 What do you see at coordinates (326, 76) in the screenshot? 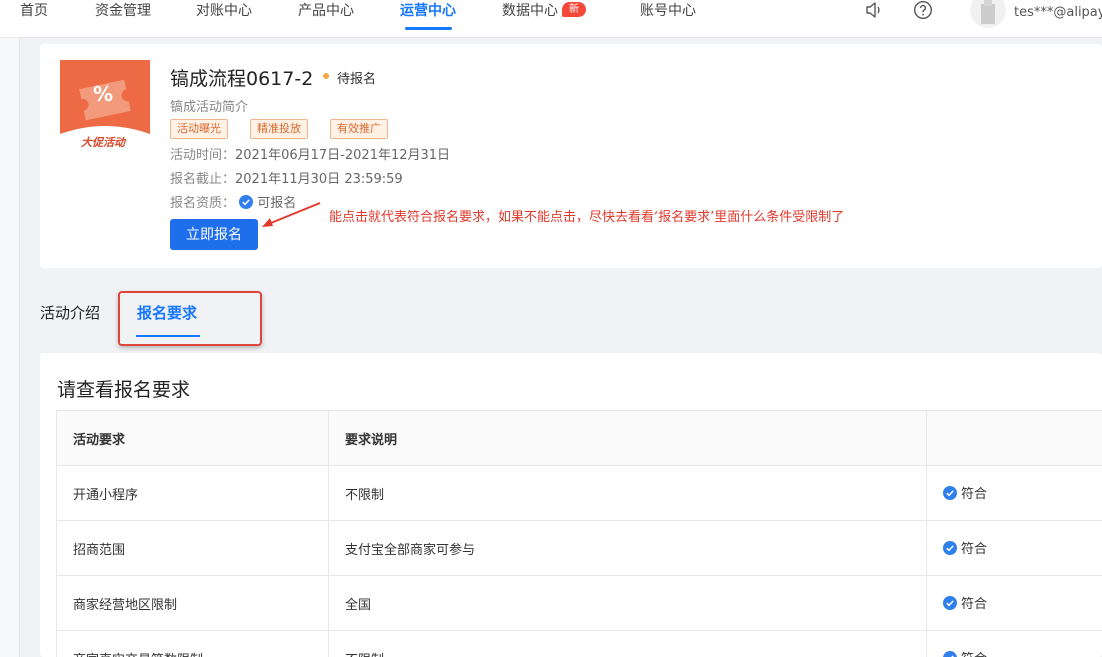
I see `status-dot` at bounding box center [326, 76].